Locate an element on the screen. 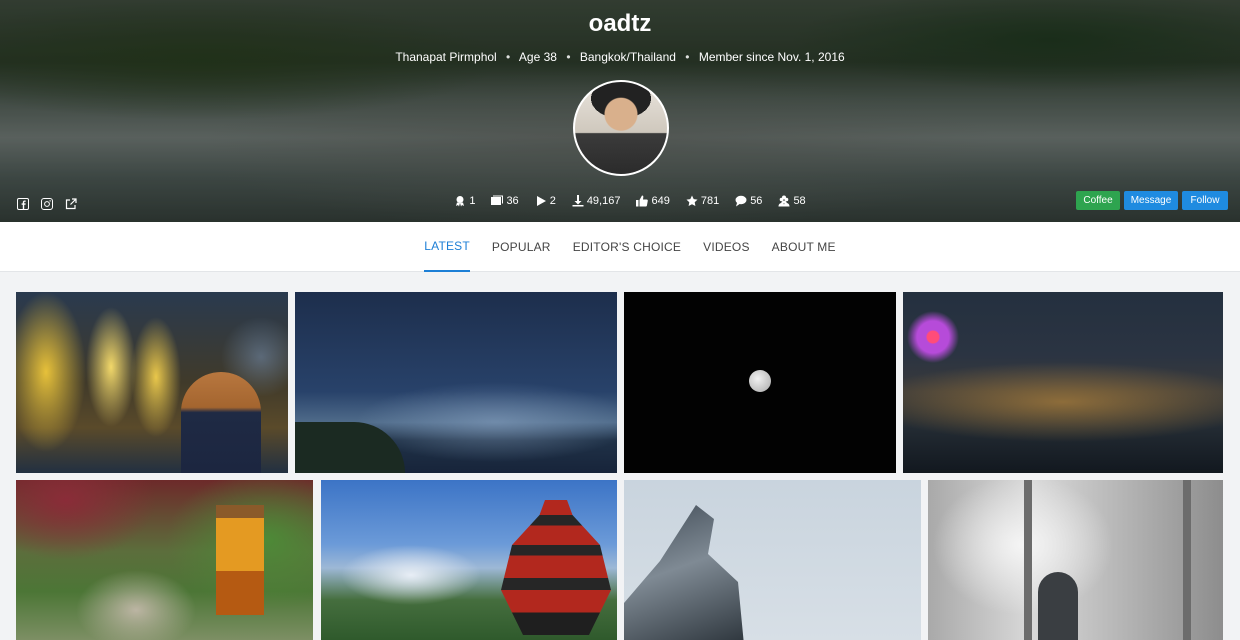 The image size is (1240, 640). comments-icon is located at coordinates (741, 201).